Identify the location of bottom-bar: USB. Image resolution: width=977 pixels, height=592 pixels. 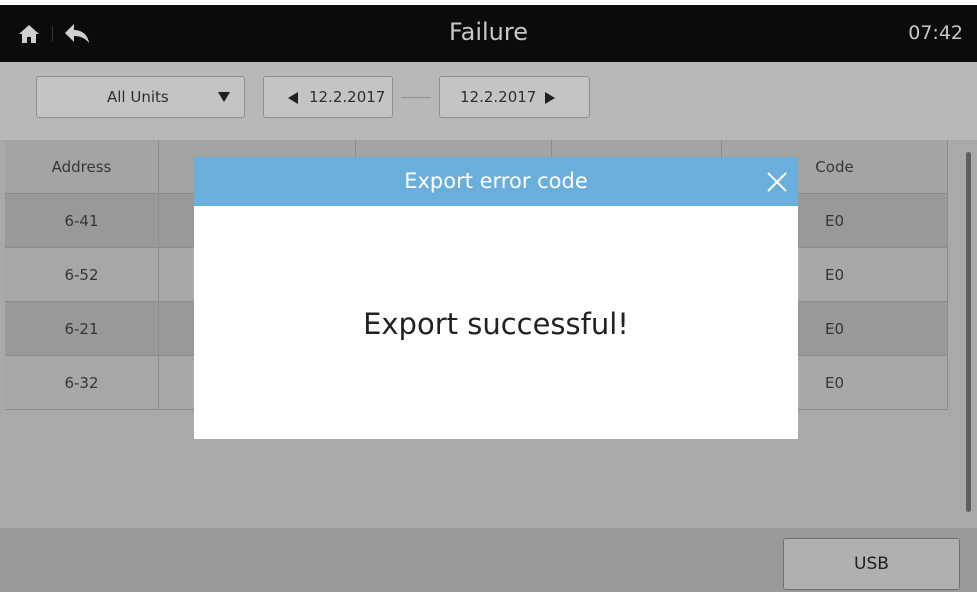
(488, 560).